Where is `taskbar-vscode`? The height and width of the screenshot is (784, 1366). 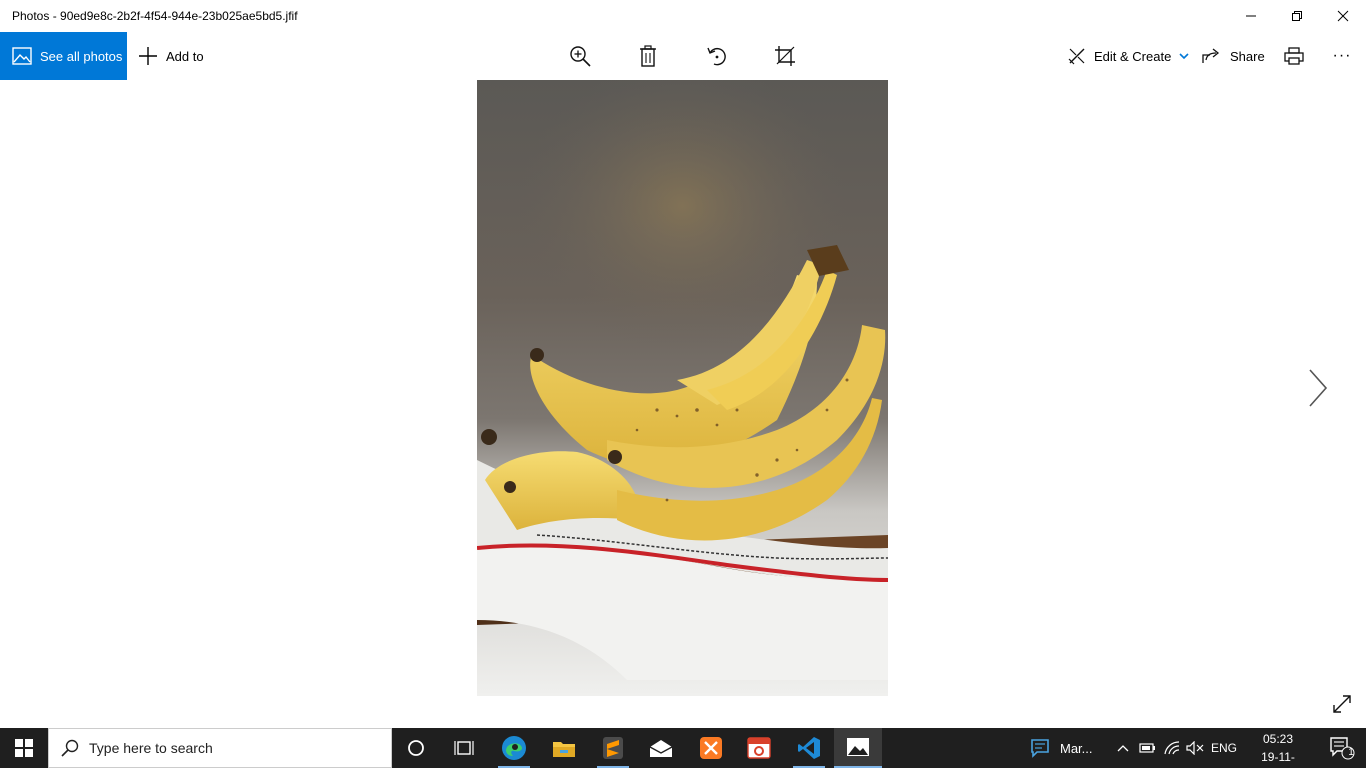
taskbar-vscode is located at coordinates (809, 748).